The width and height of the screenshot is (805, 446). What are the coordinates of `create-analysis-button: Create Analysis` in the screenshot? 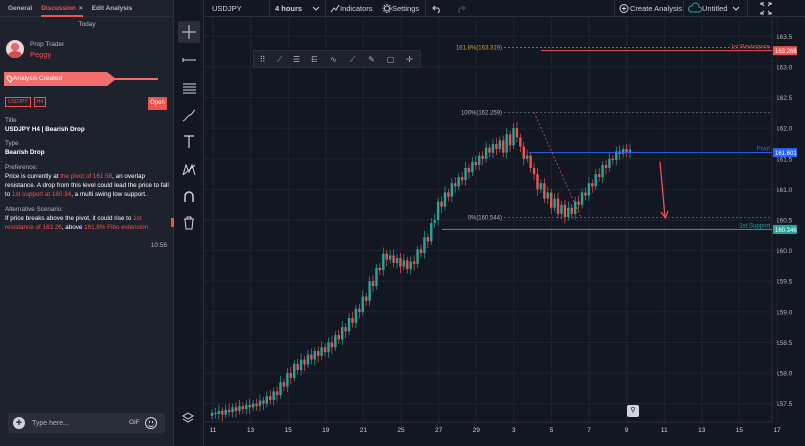 It's located at (650, 8).